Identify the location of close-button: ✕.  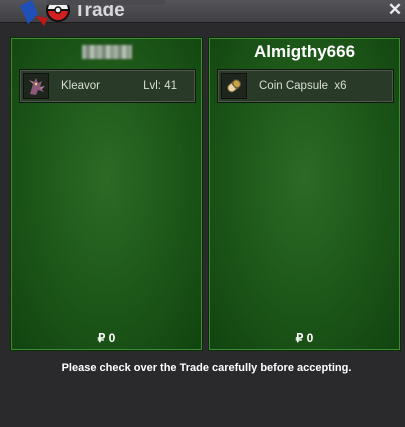
(395, 10).